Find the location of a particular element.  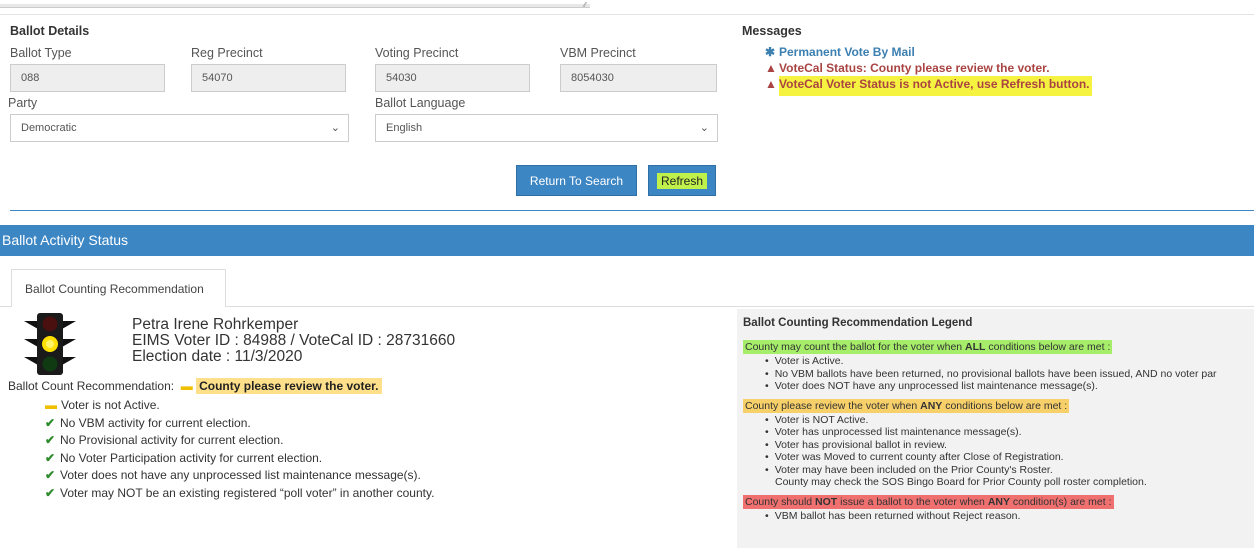

voting-precinct-field: 54030 is located at coordinates (452, 78).